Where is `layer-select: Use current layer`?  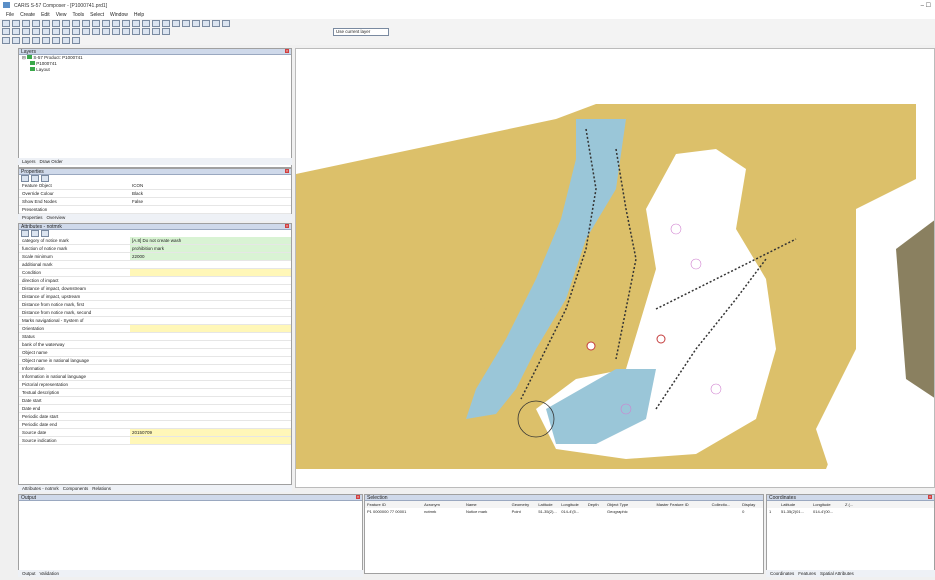 layer-select: Use current layer is located at coordinates (361, 32).